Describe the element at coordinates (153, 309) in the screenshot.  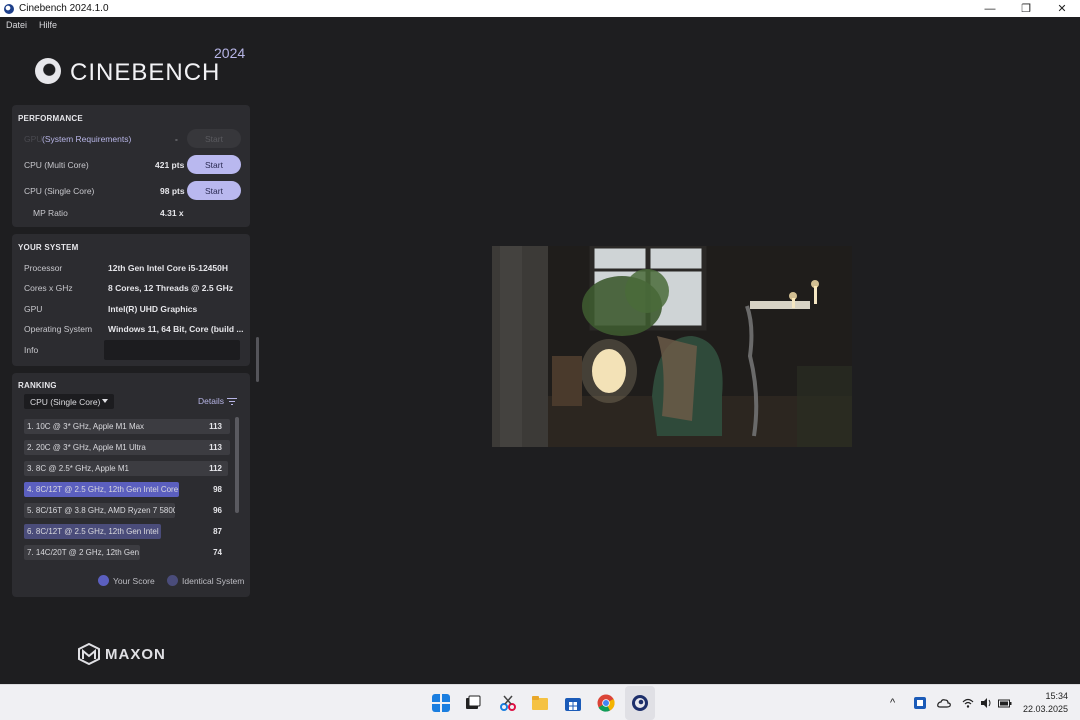
I see `gpu-info-value: Intel(R) UHD Graphics` at that location.